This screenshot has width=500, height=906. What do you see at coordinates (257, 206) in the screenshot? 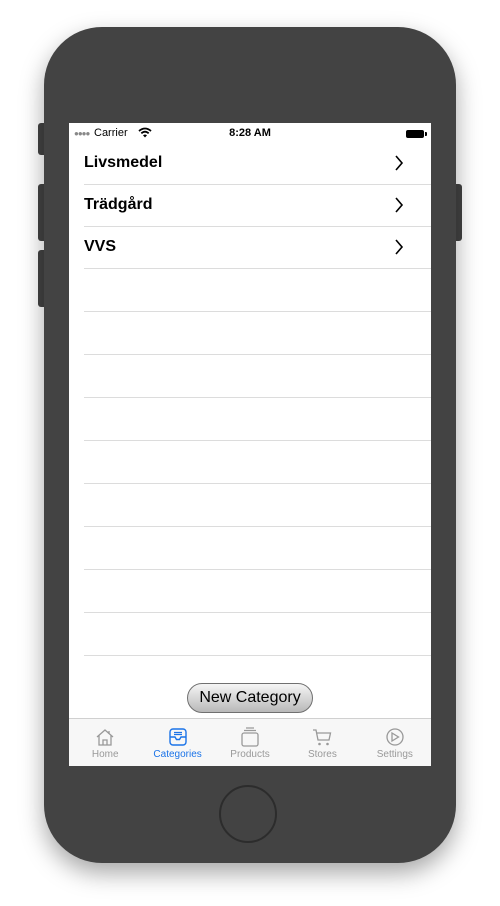
I see `category-row-tradgard: Trädgård` at bounding box center [257, 206].